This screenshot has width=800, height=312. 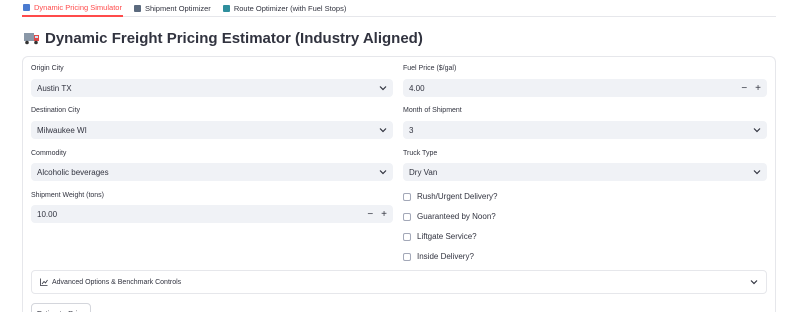 What do you see at coordinates (68, 195) in the screenshot?
I see `shipment-weight-label: Shipment Weight (tons)` at bounding box center [68, 195].